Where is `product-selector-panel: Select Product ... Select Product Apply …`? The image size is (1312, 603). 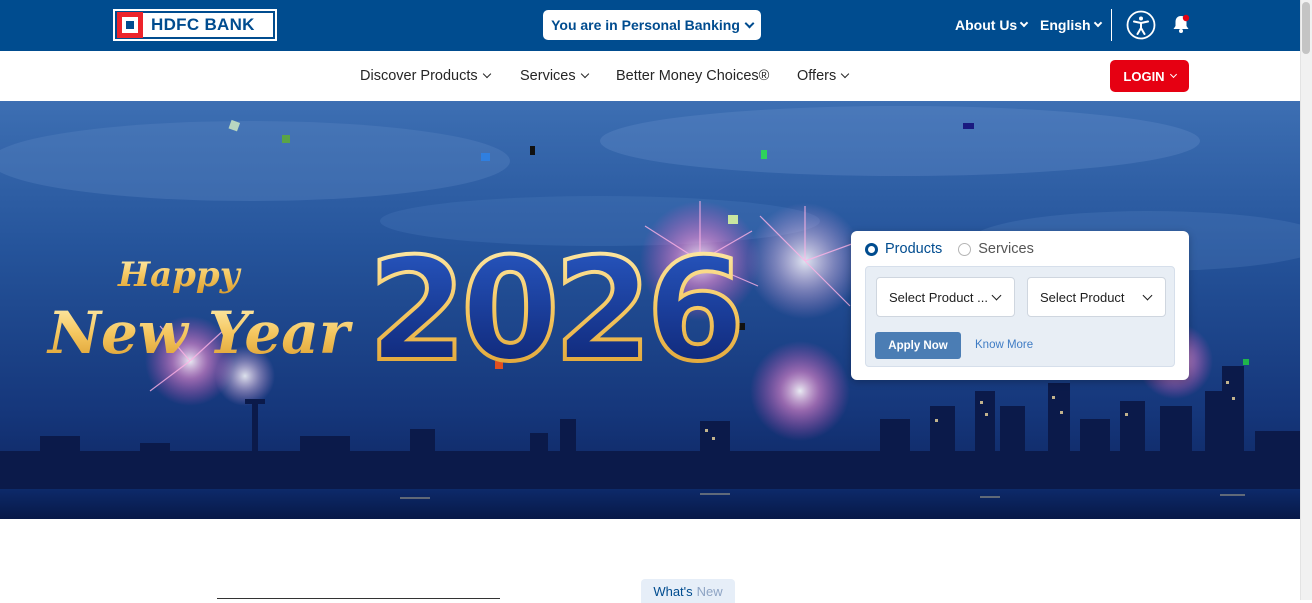
product-selector-panel: Select Product ... Select Product Apply … is located at coordinates (1020, 316).